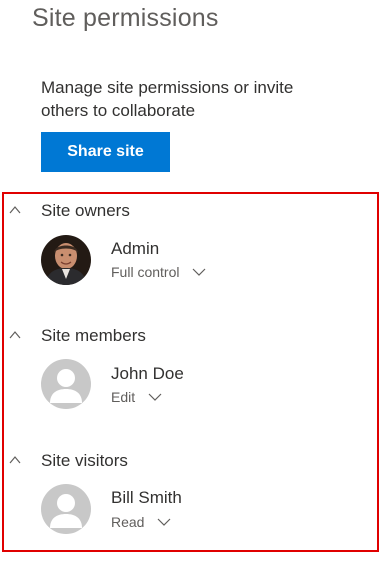  I want to click on permission-label: Read, so click(128, 521).